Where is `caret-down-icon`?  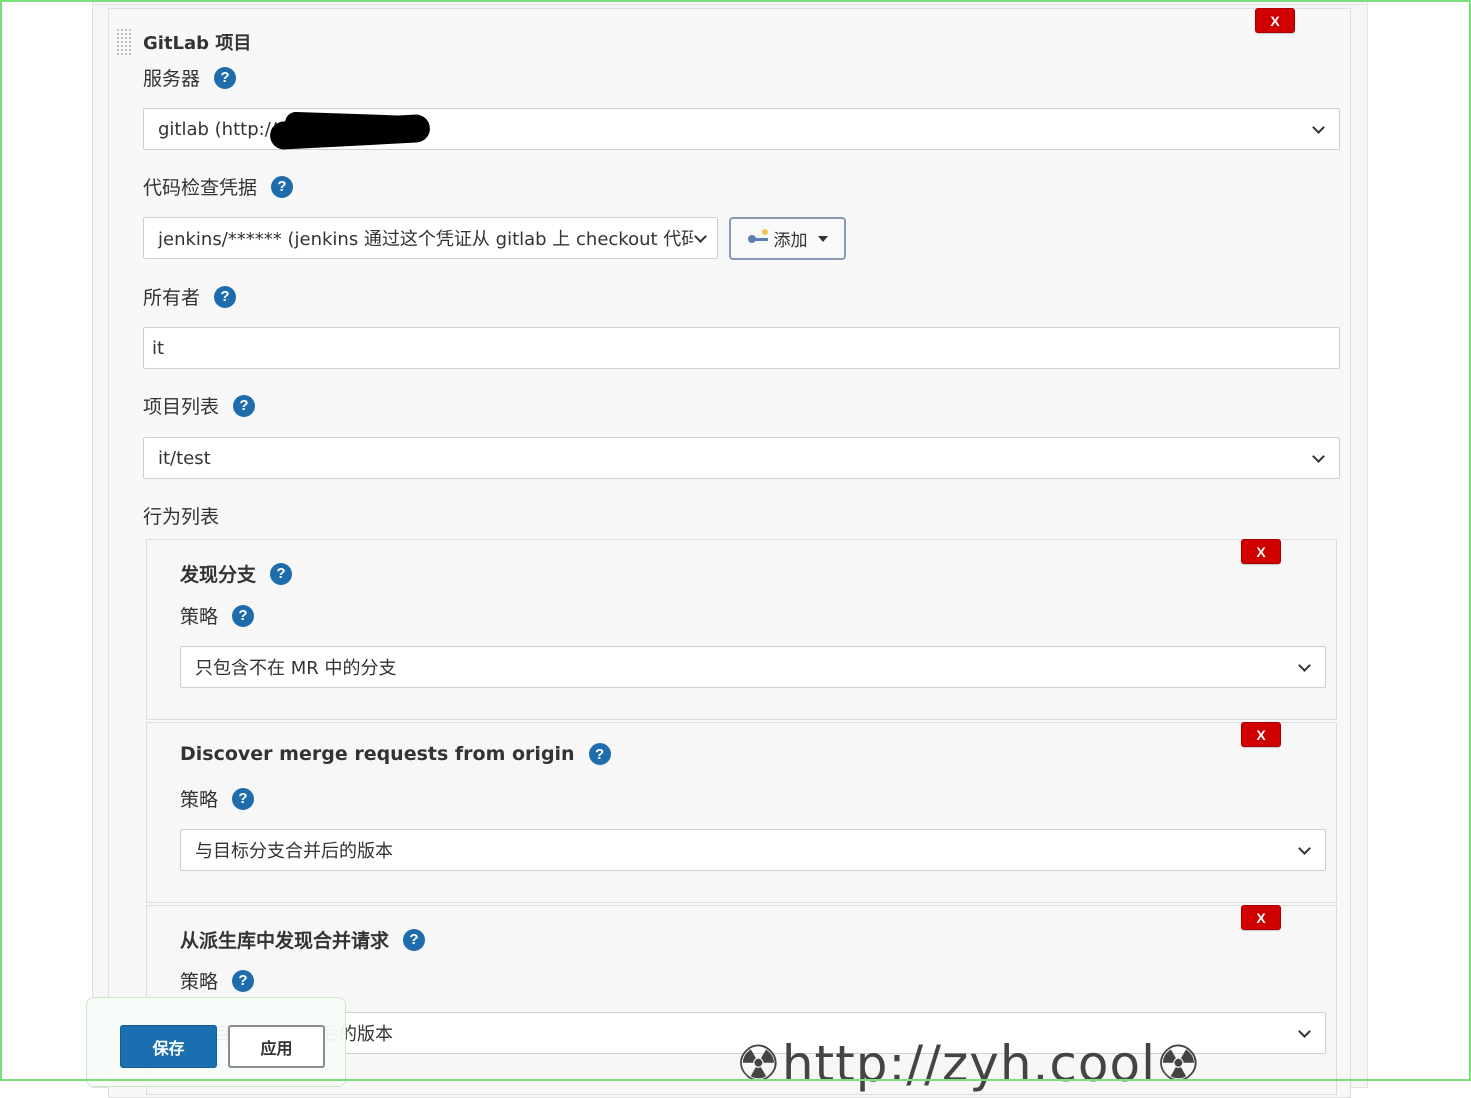 caret-down-icon is located at coordinates (822, 238).